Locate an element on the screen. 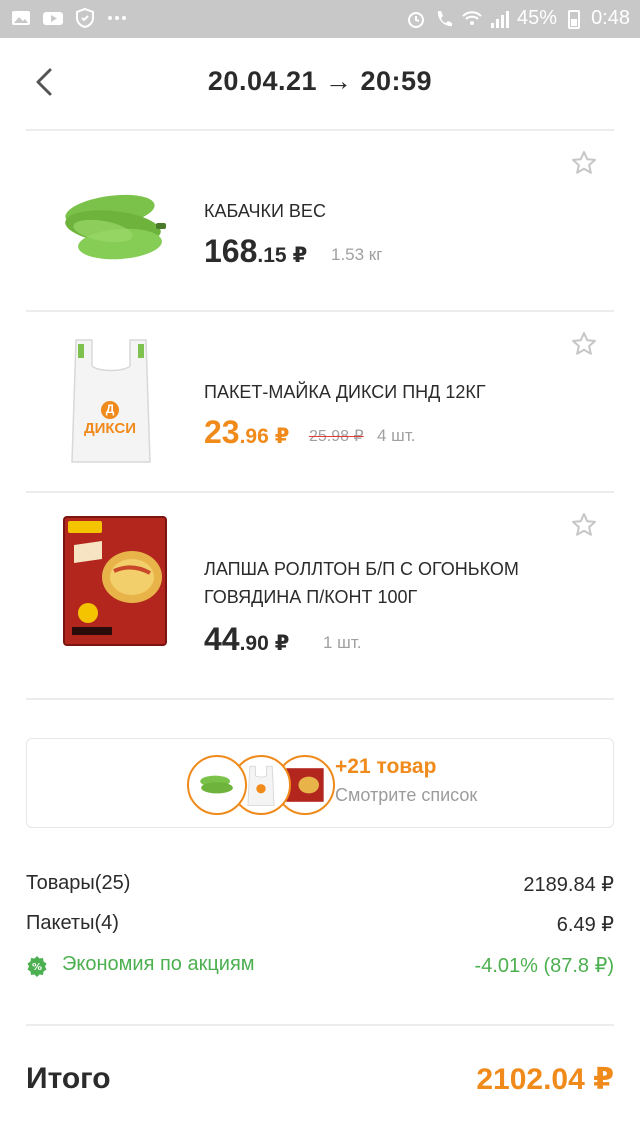 This screenshot has height=1138, width=640. status-bar-right: 45% 0:48 is located at coordinates (517, 18).